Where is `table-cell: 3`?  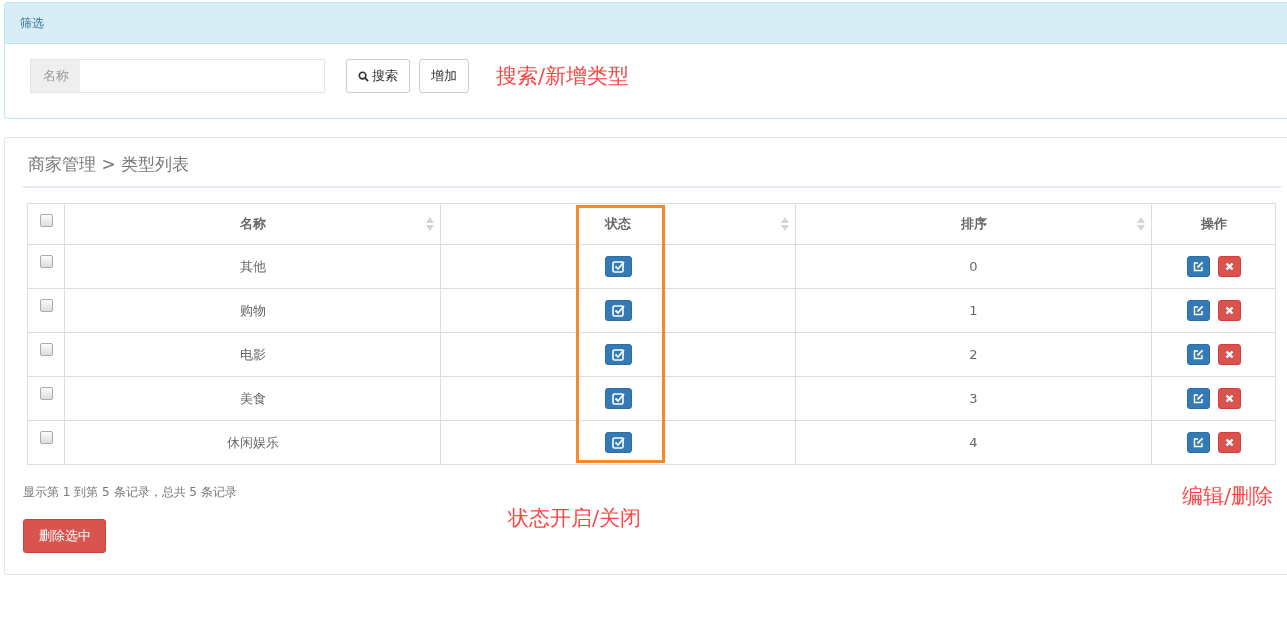 table-cell: 3 is located at coordinates (973, 398).